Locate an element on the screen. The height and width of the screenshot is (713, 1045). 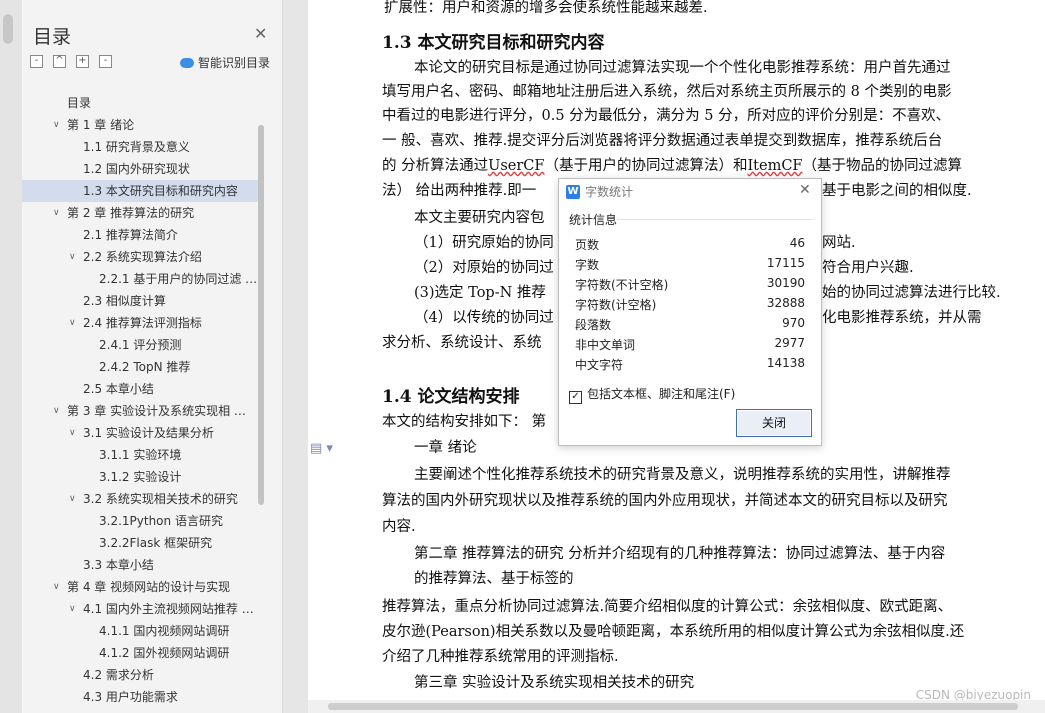
doc-line: 第二章 推荐算法的研究 分析并介绍现有的几种推荐算法：协同过滤算法、基于内容 is located at coordinates (680, 554).